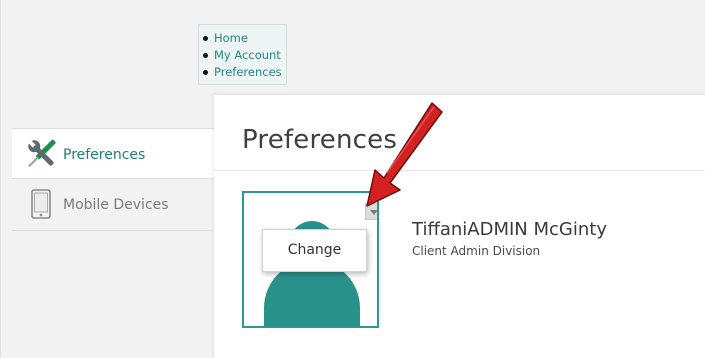 This screenshot has width=705, height=358. I want to click on page-title: Preferences, so click(320, 140).